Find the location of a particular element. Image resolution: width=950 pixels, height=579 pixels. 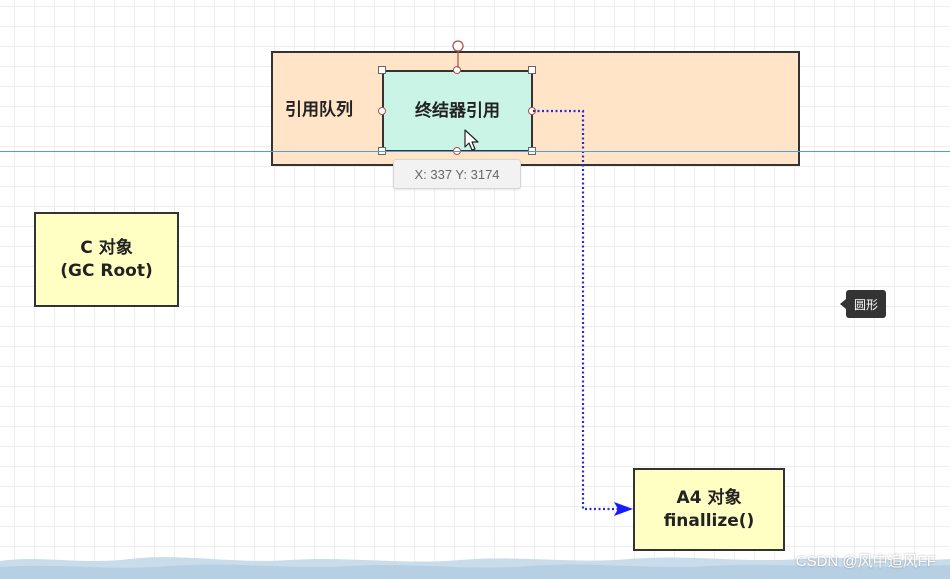

watermark: CSDN @风中追风FF is located at coordinates (865, 561).